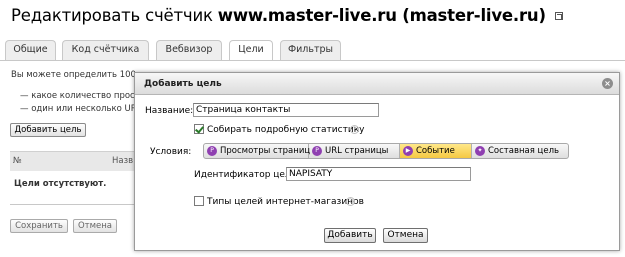  What do you see at coordinates (81, 109) in the screenshot?
I see `intro-item-2: — один или несколько URL` at bounding box center [81, 109].